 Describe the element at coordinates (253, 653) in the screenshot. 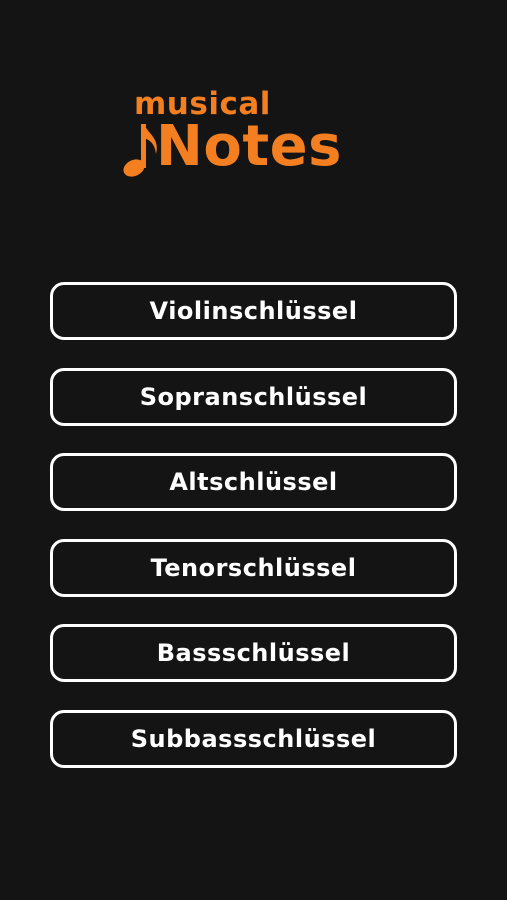

I see `bassschluessel-button: Bassschlüssel` at that location.